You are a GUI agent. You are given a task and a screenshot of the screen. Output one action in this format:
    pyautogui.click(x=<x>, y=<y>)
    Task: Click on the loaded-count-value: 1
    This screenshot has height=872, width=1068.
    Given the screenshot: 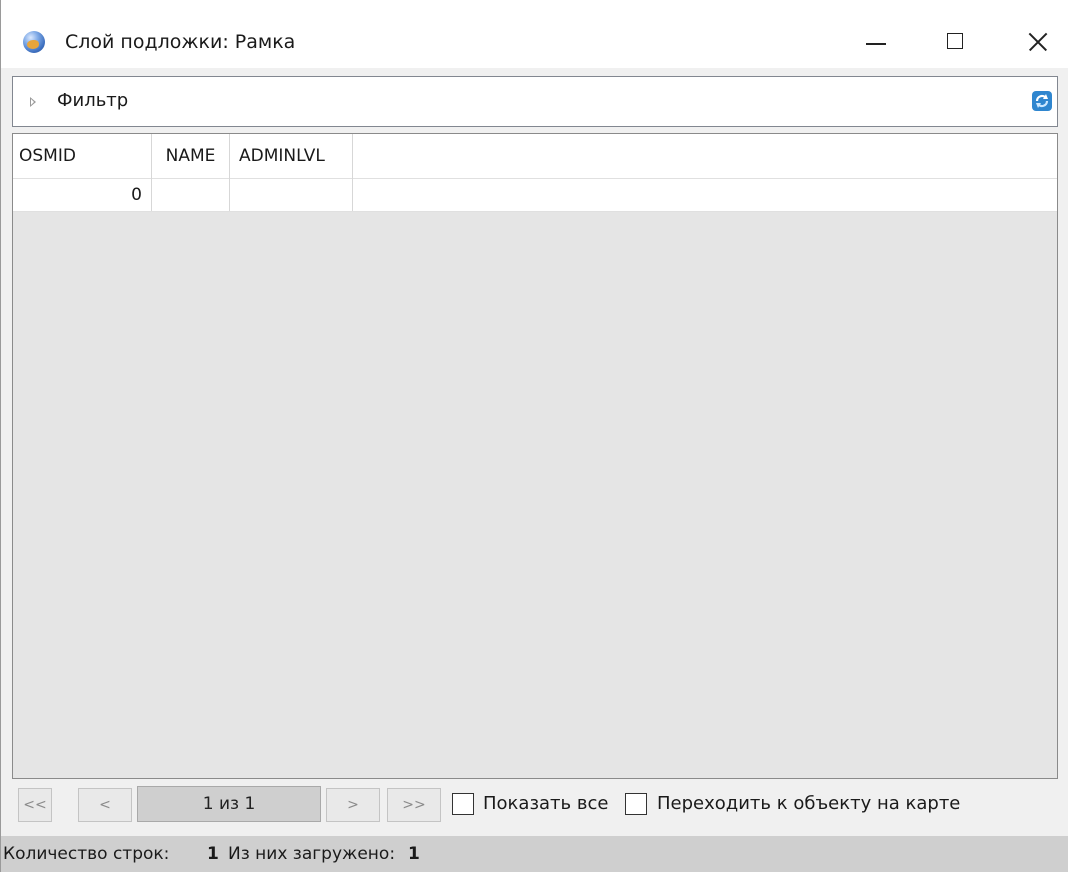 What is the action you would take?
    pyautogui.click(x=414, y=854)
    